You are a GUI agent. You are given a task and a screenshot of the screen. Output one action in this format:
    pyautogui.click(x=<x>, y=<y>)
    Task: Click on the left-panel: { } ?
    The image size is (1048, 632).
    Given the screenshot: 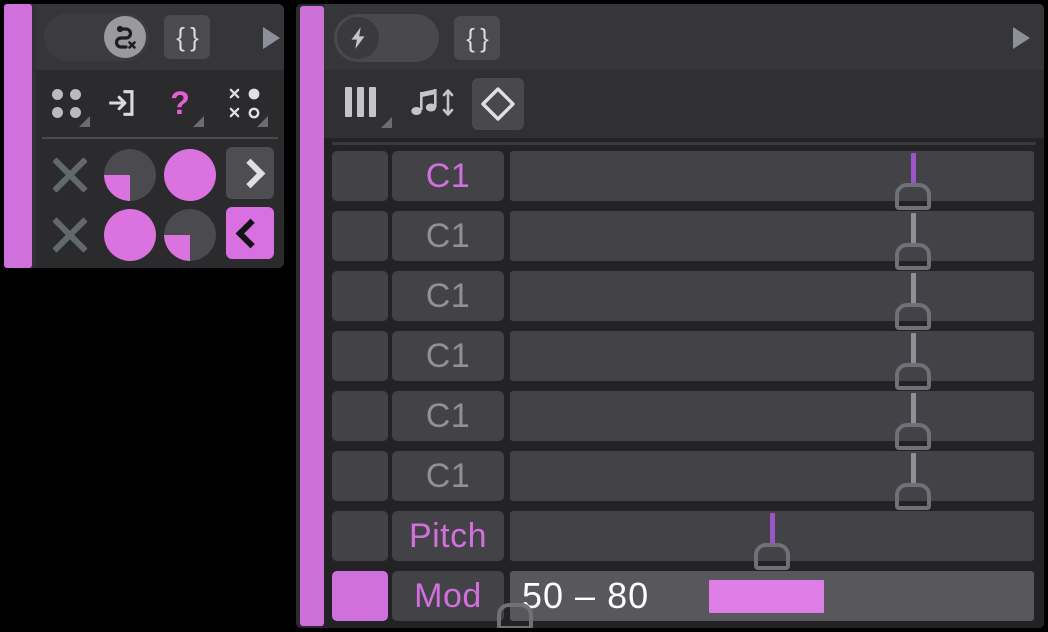 What is the action you would take?
    pyautogui.click(x=144, y=136)
    